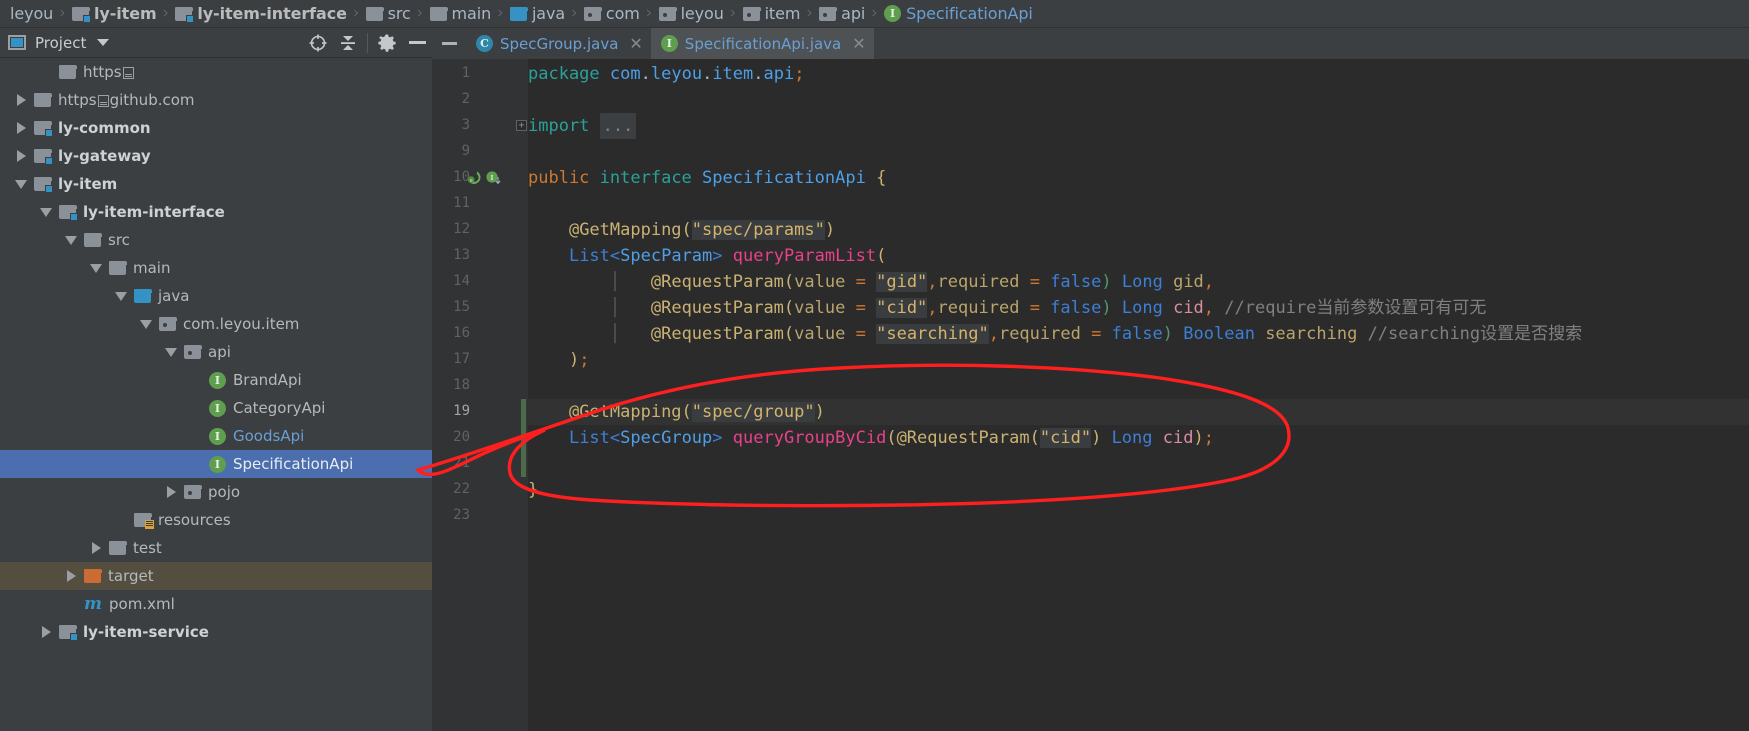  I want to click on breadcrumb-item-src: src, so click(388, 14).